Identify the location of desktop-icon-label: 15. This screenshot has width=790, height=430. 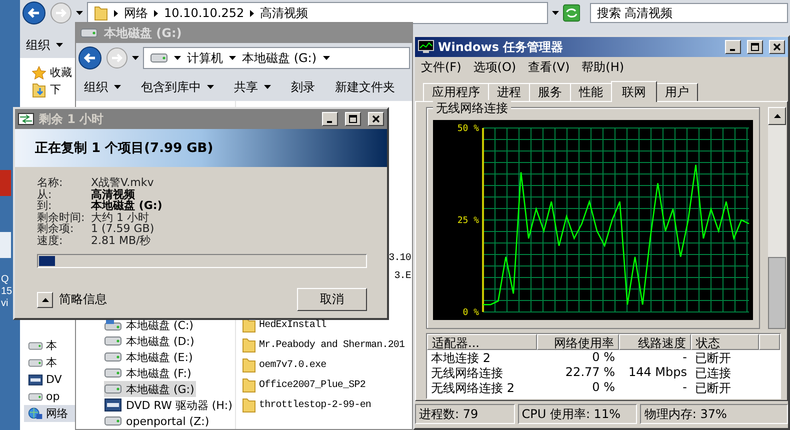
(6, 292).